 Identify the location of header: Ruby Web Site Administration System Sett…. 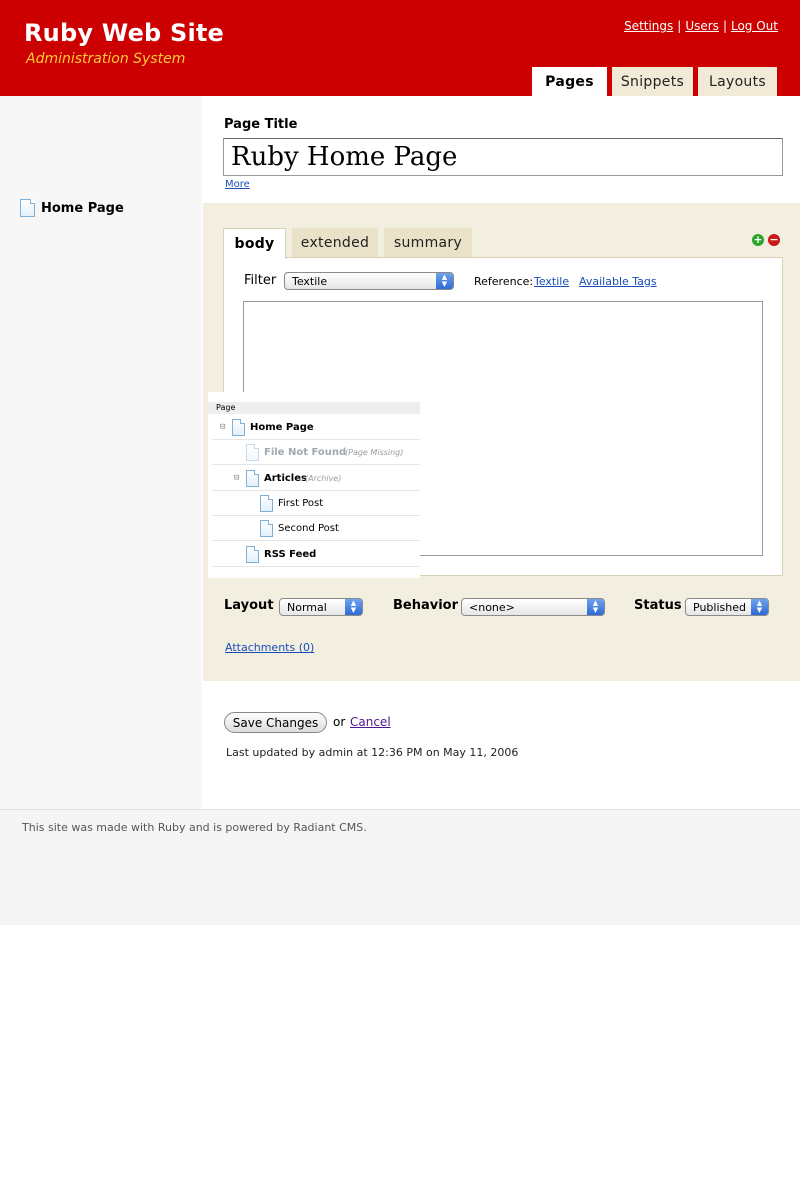
(400, 48).